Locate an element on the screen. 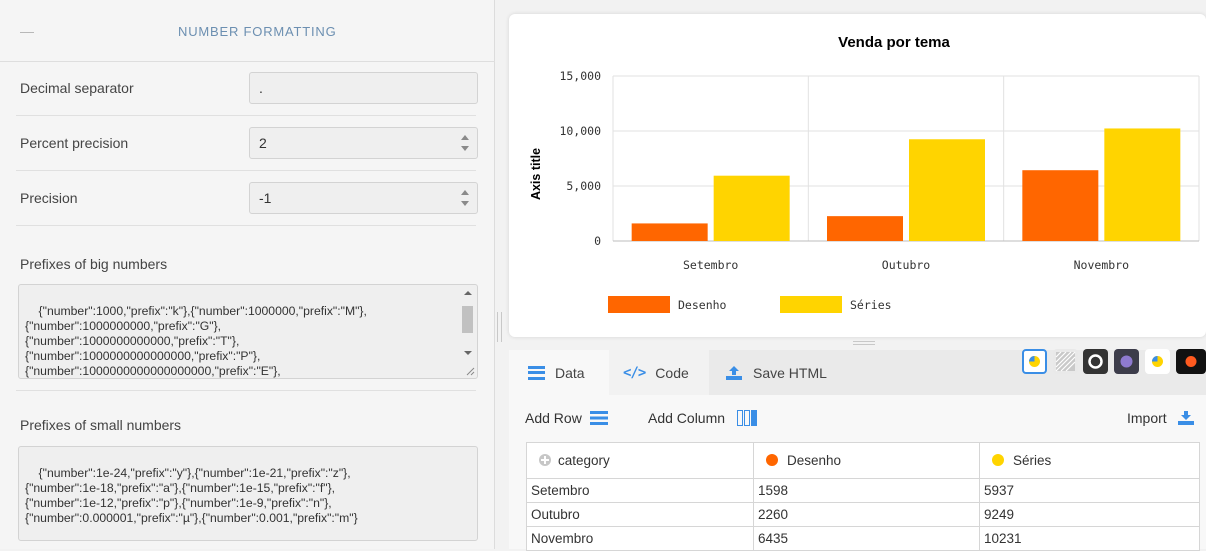 The width and height of the screenshot is (1206, 551). desenho-header-label: Desenho is located at coordinates (814, 460).